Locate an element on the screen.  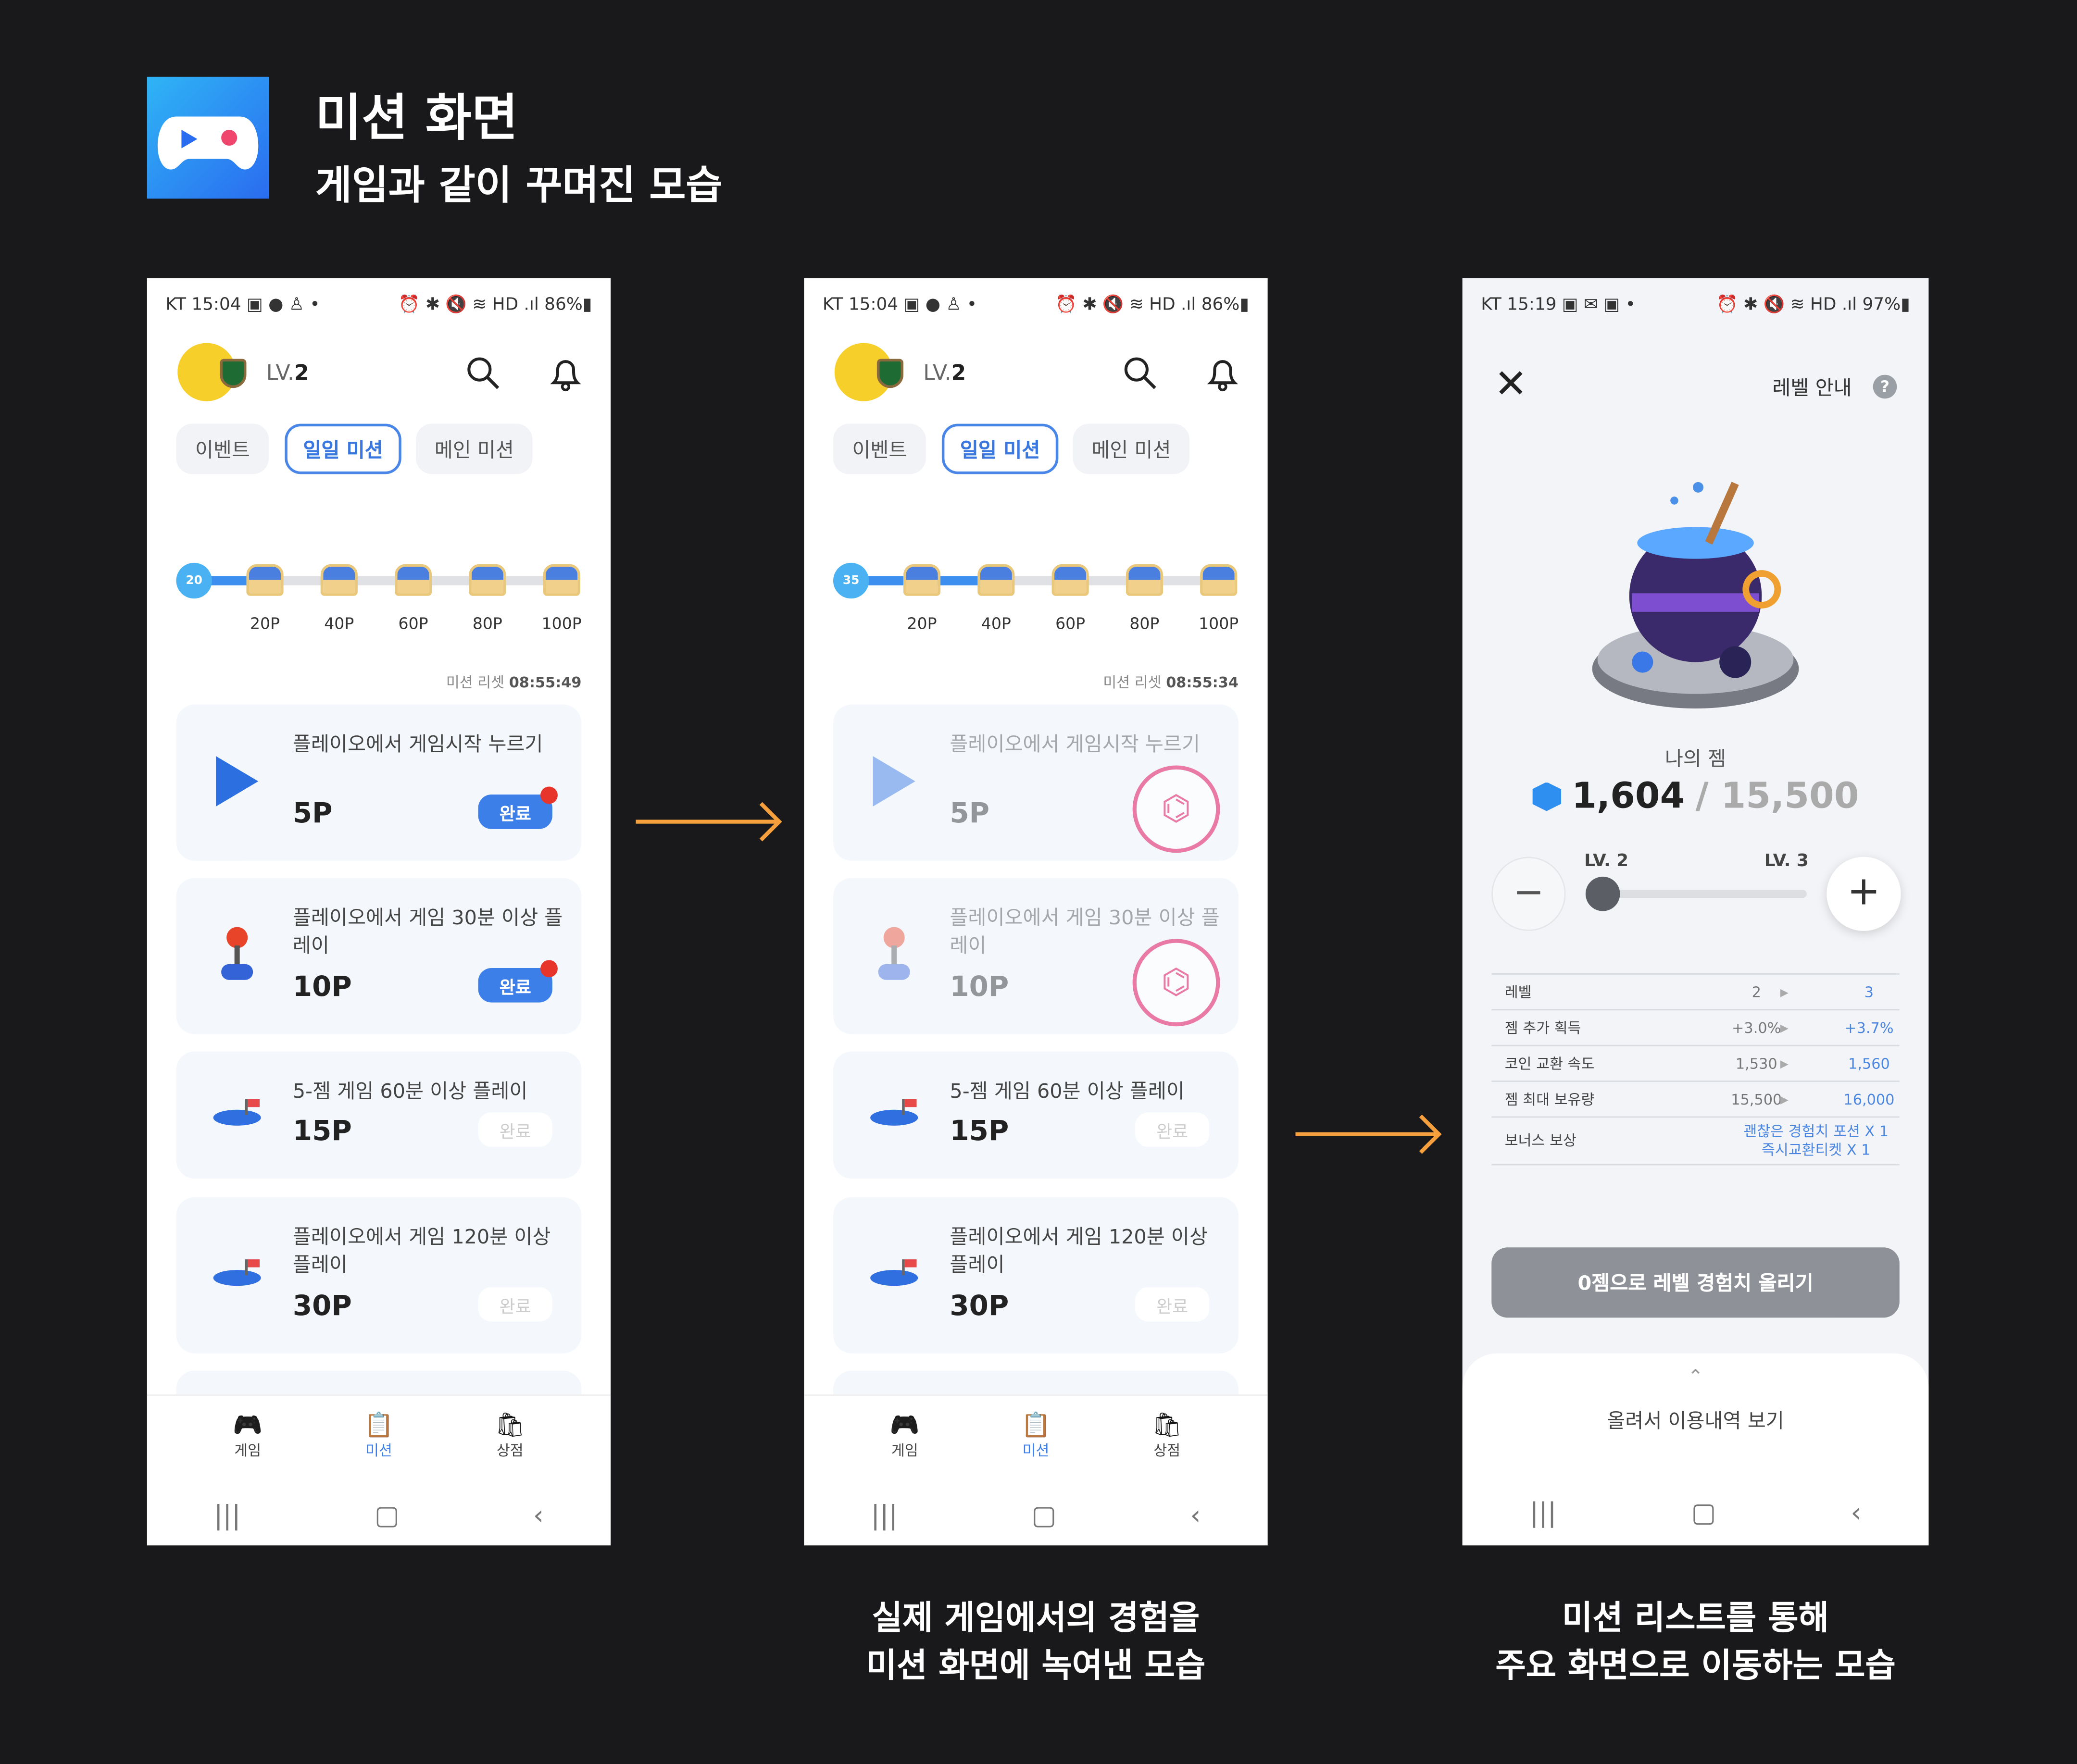
mission-title: 플레이오에서 게임시작 누르기 is located at coordinates (417, 744).